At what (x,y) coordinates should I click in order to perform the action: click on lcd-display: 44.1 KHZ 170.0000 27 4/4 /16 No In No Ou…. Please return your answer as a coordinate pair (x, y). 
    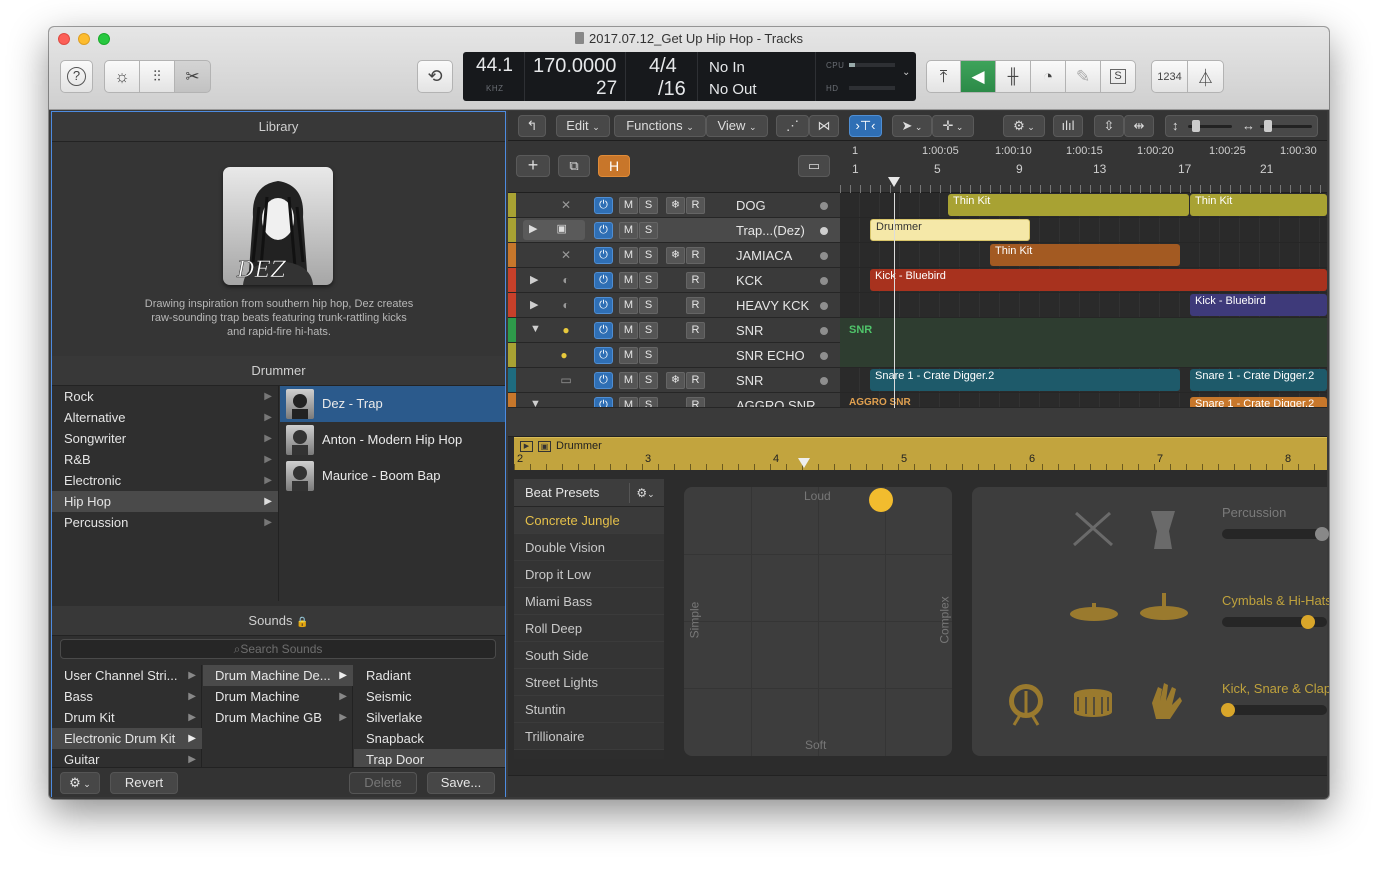
    Looking at the image, I should click on (689, 76).